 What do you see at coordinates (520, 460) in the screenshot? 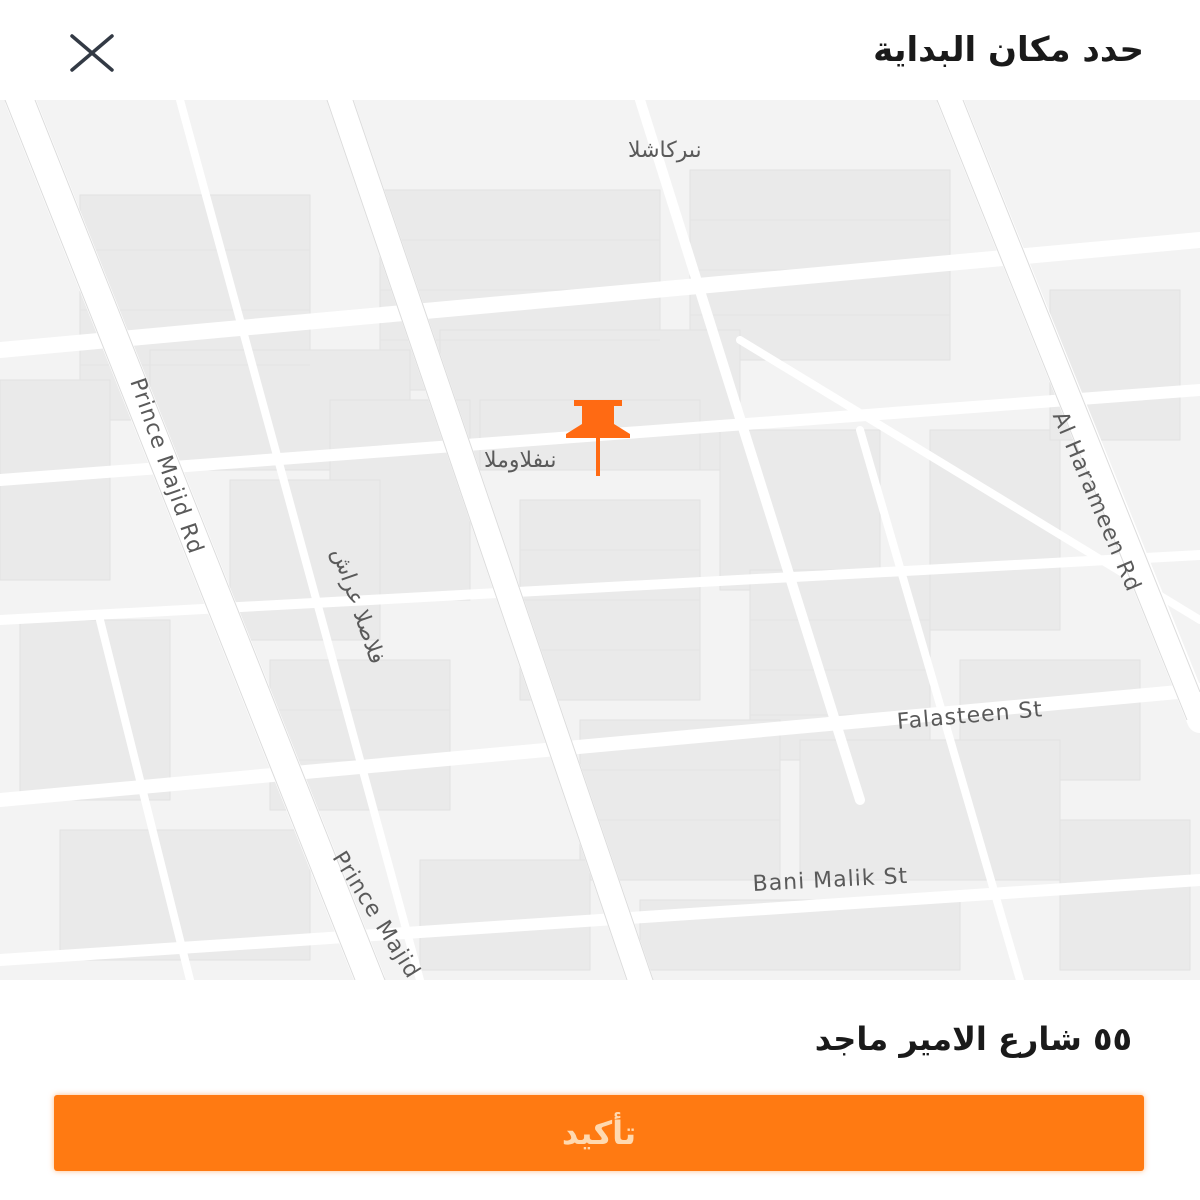
I see `street-label: نىفلاوملا` at bounding box center [520, 460].